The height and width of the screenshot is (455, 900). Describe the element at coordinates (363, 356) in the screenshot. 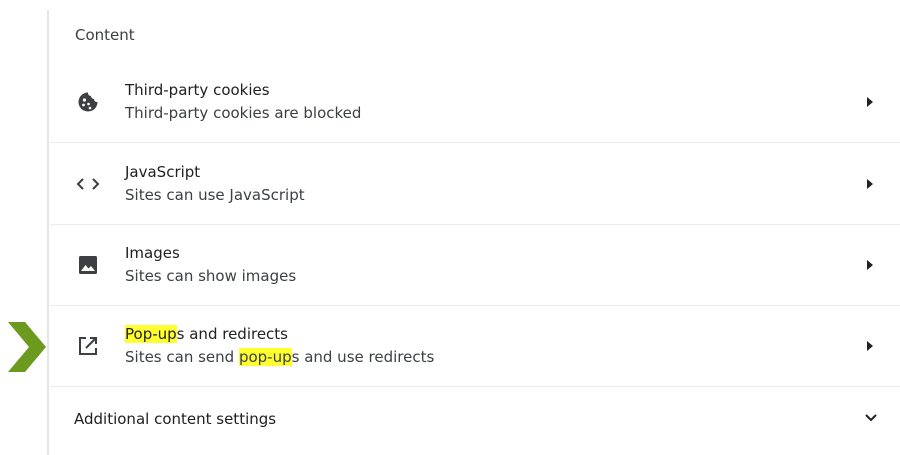

I see `row-subtitle-after: s and use redirects` at that location.